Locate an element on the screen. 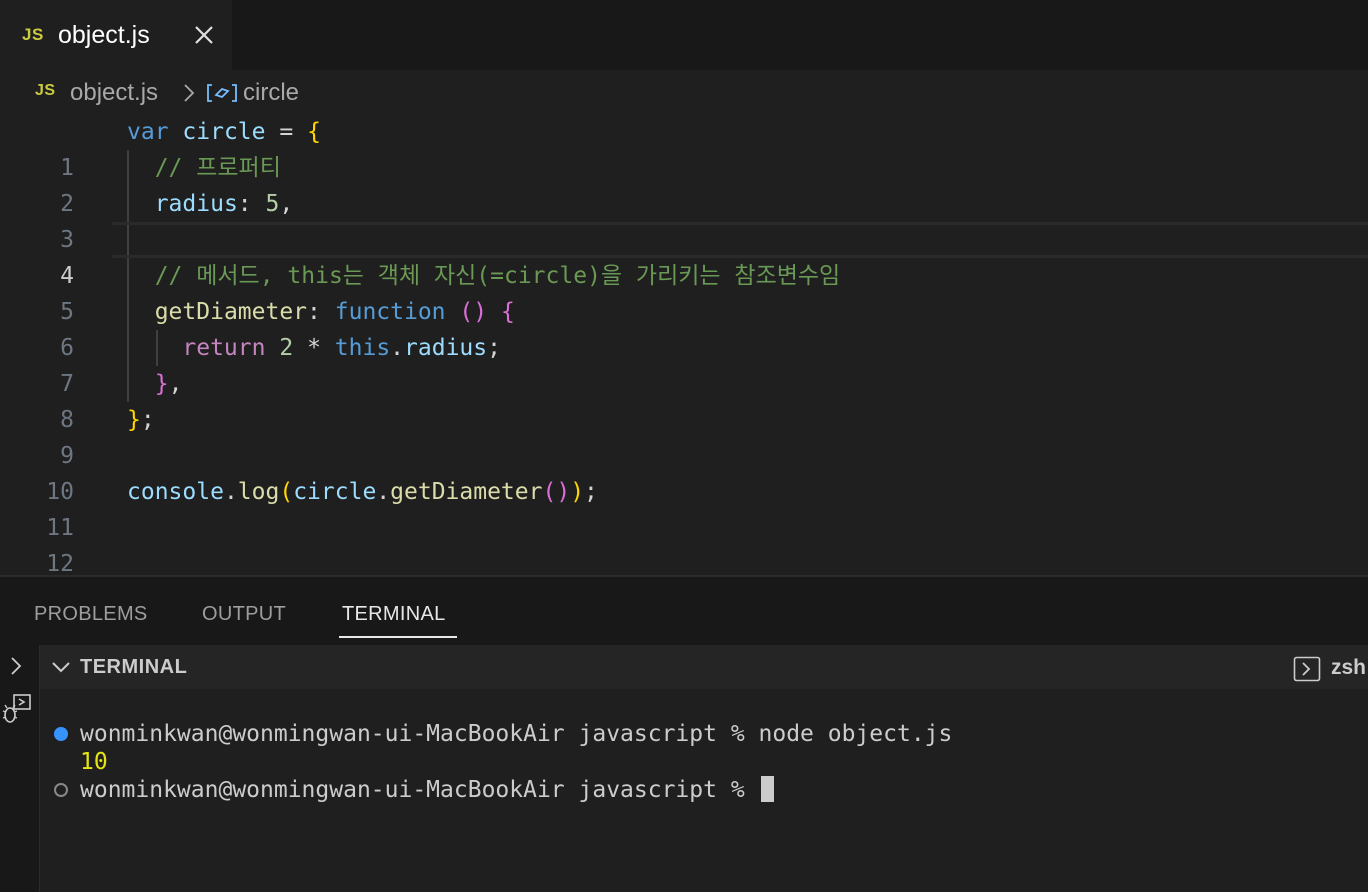 The image size is (1368, 892). code-text: var circle = { is located at coordinates (224, 132).